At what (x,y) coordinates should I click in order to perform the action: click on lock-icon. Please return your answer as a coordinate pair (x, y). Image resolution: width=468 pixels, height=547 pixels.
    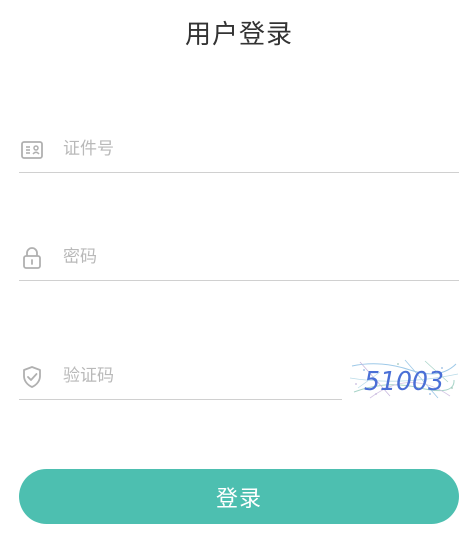
    Looking at the image, I should click on (32, 258).